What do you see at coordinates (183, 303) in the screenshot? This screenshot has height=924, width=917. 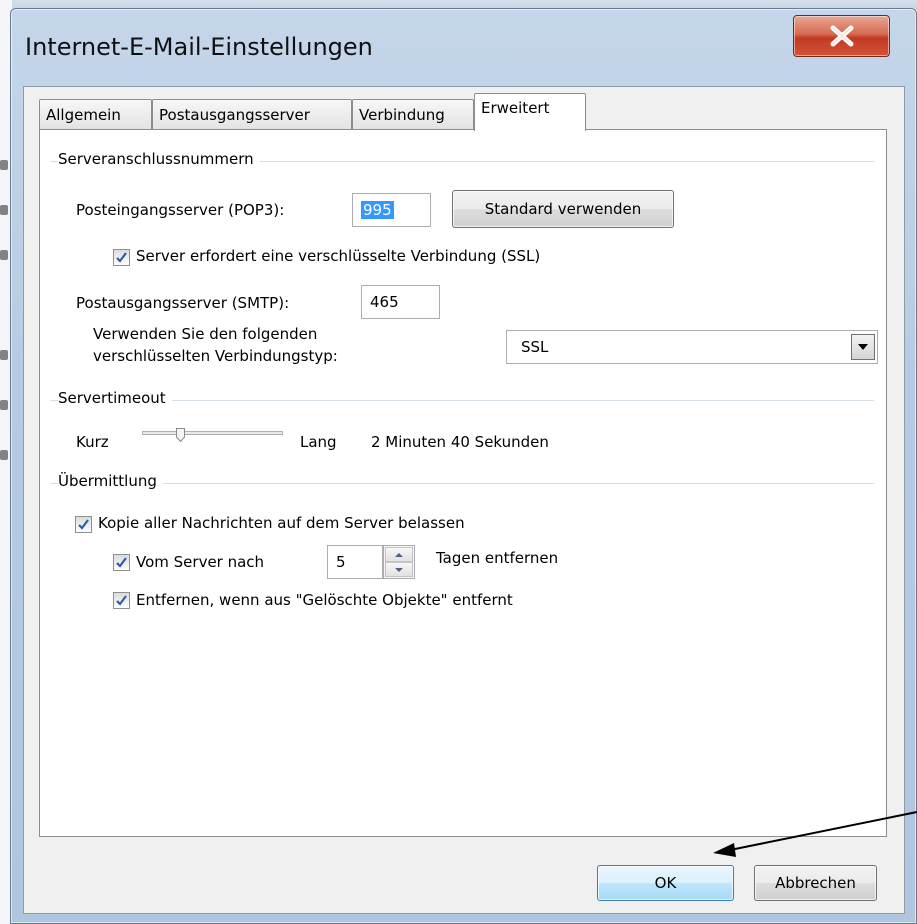 I see `smtp-label: Postausgangsserver (SMTP):` at bounding box center [183, 303].